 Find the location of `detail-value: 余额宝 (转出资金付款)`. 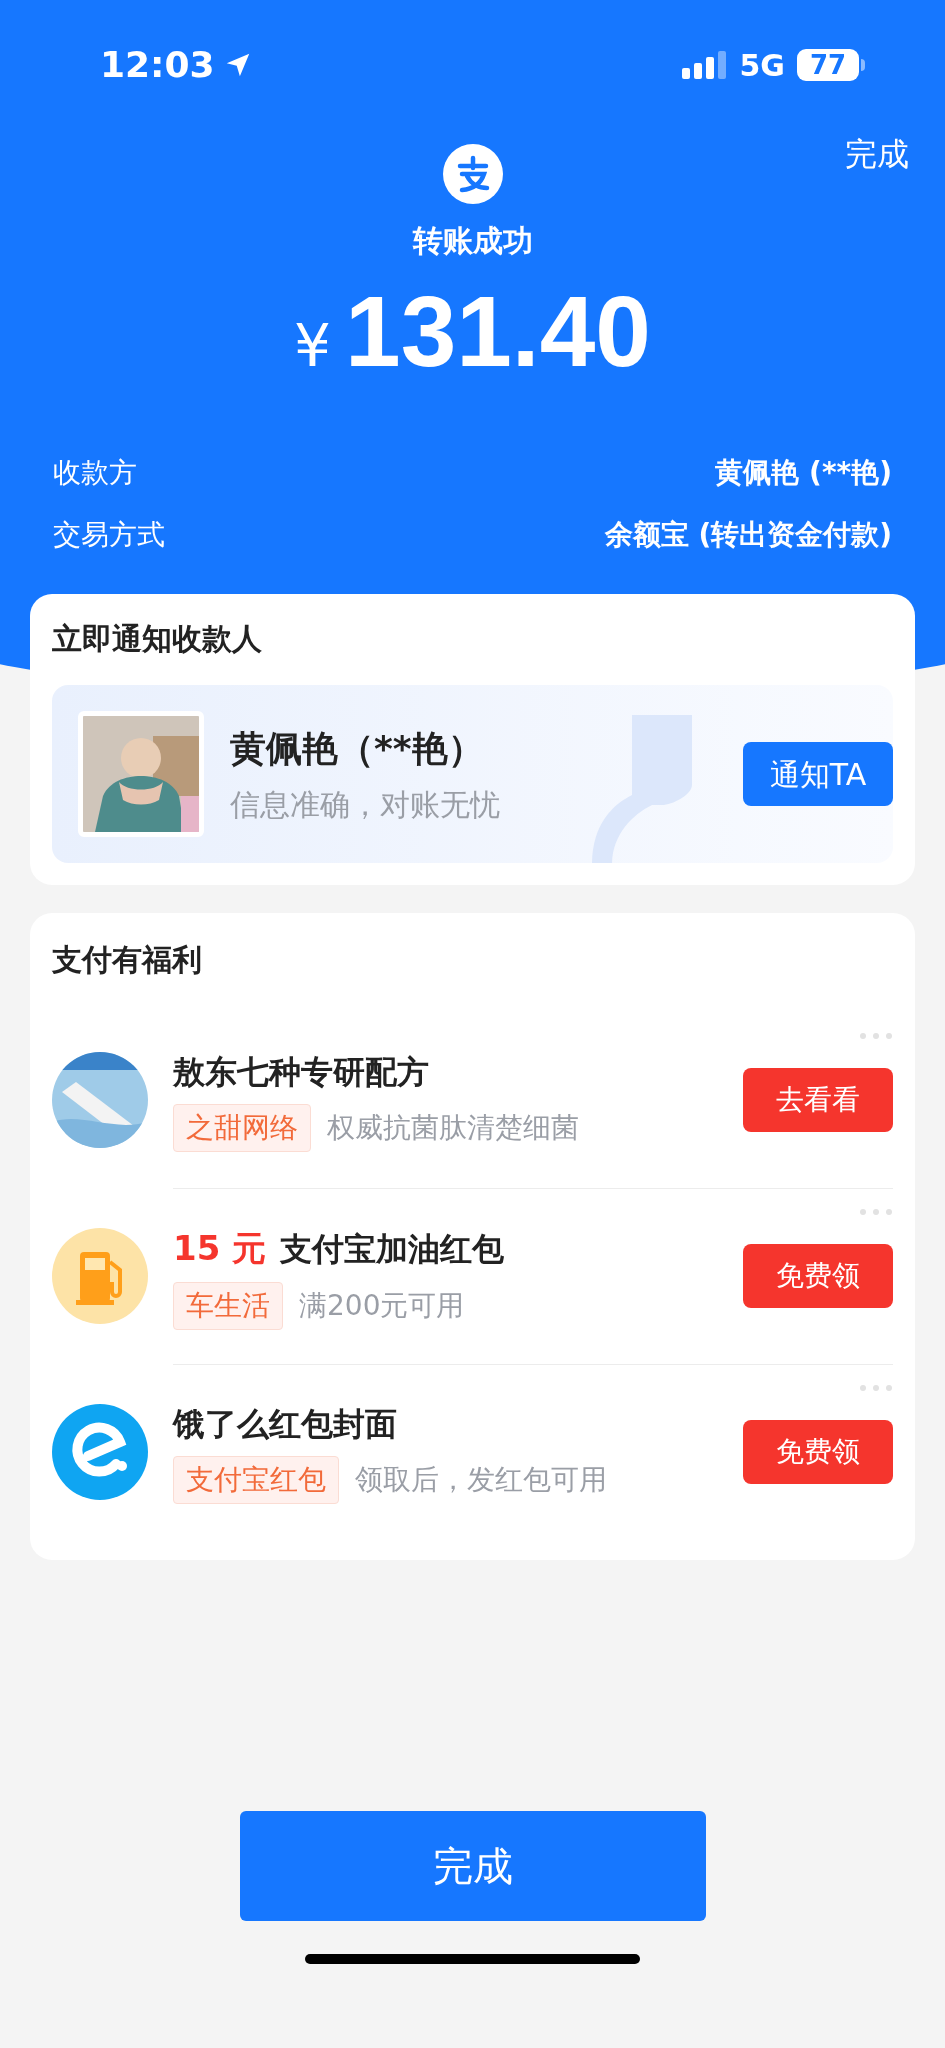

detail-value: 余额宝 (转出资金付款) is located at coordinates (748, 535).